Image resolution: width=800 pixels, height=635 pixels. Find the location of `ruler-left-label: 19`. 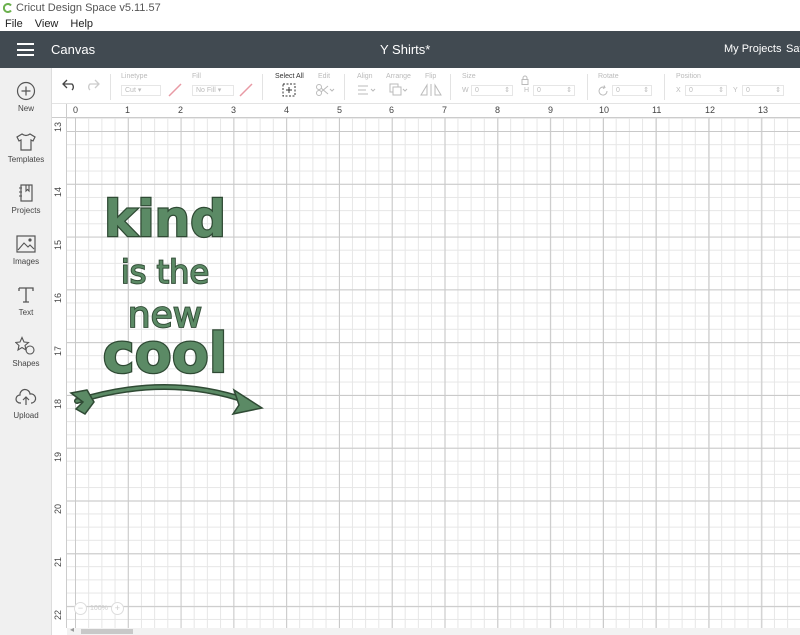

ruler-left-label: 19 is located at coordinates (58, 456).